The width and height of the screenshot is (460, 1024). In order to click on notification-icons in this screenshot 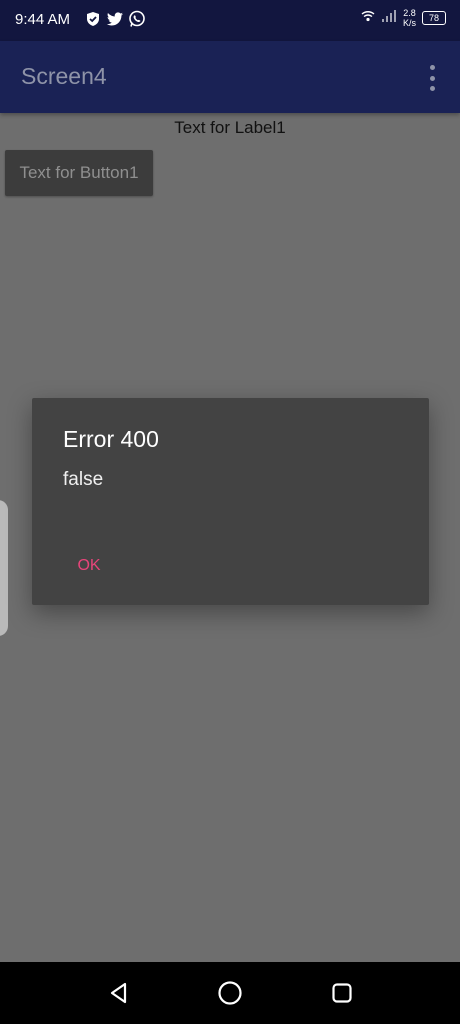, I will do `click(115, 19)`.